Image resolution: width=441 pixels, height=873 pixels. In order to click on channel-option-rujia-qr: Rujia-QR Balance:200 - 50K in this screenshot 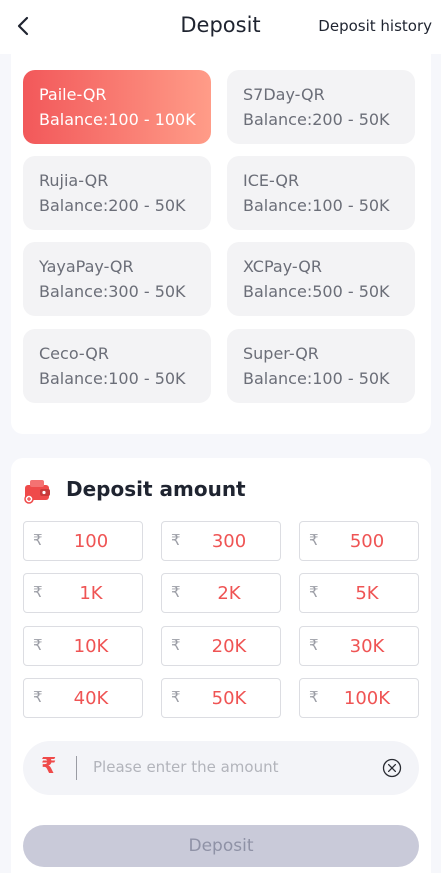, I will do `click(117, 193)`.